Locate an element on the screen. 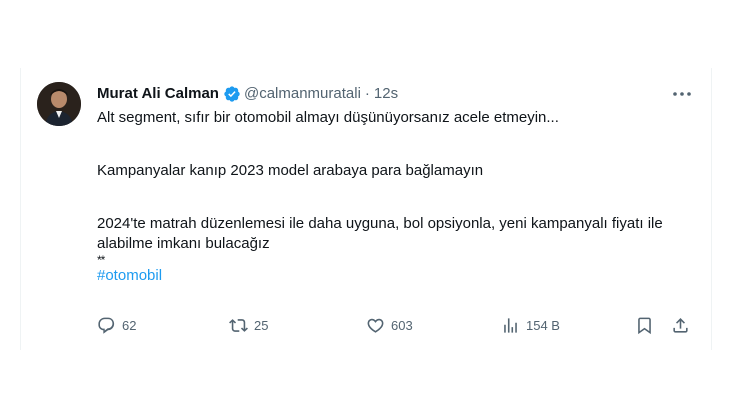 The height and width of the screenshot is (420, 730). views-count: 154 B is located at coordinates (543, 325).